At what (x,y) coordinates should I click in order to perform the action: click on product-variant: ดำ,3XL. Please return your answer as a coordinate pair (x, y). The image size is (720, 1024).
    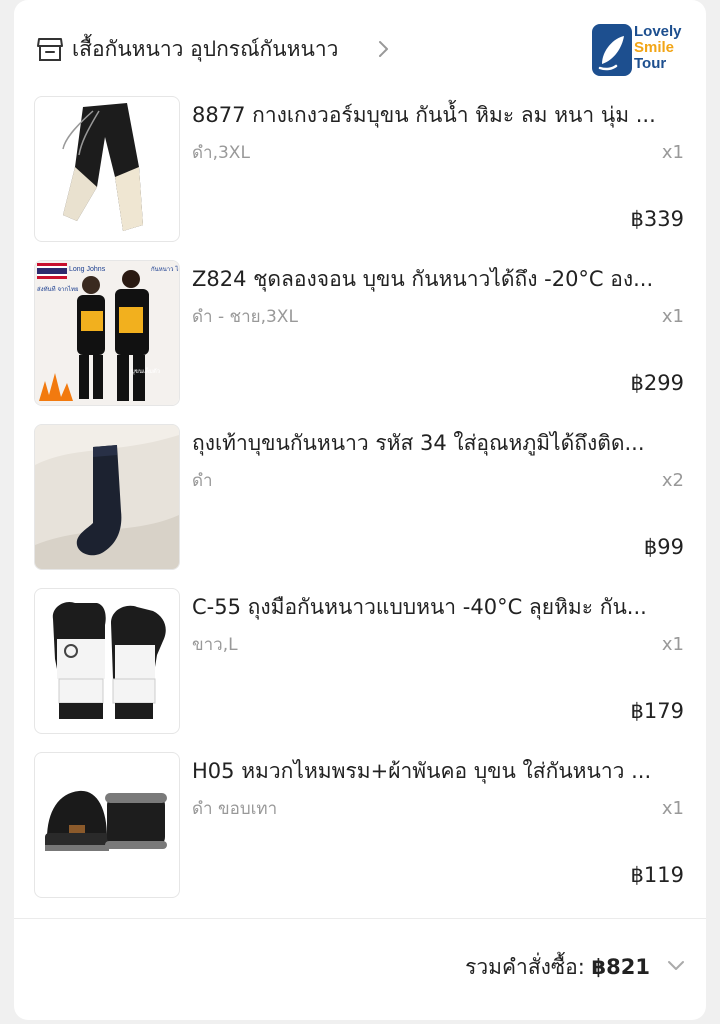
    Looking at the image, I should click on (221, 153).